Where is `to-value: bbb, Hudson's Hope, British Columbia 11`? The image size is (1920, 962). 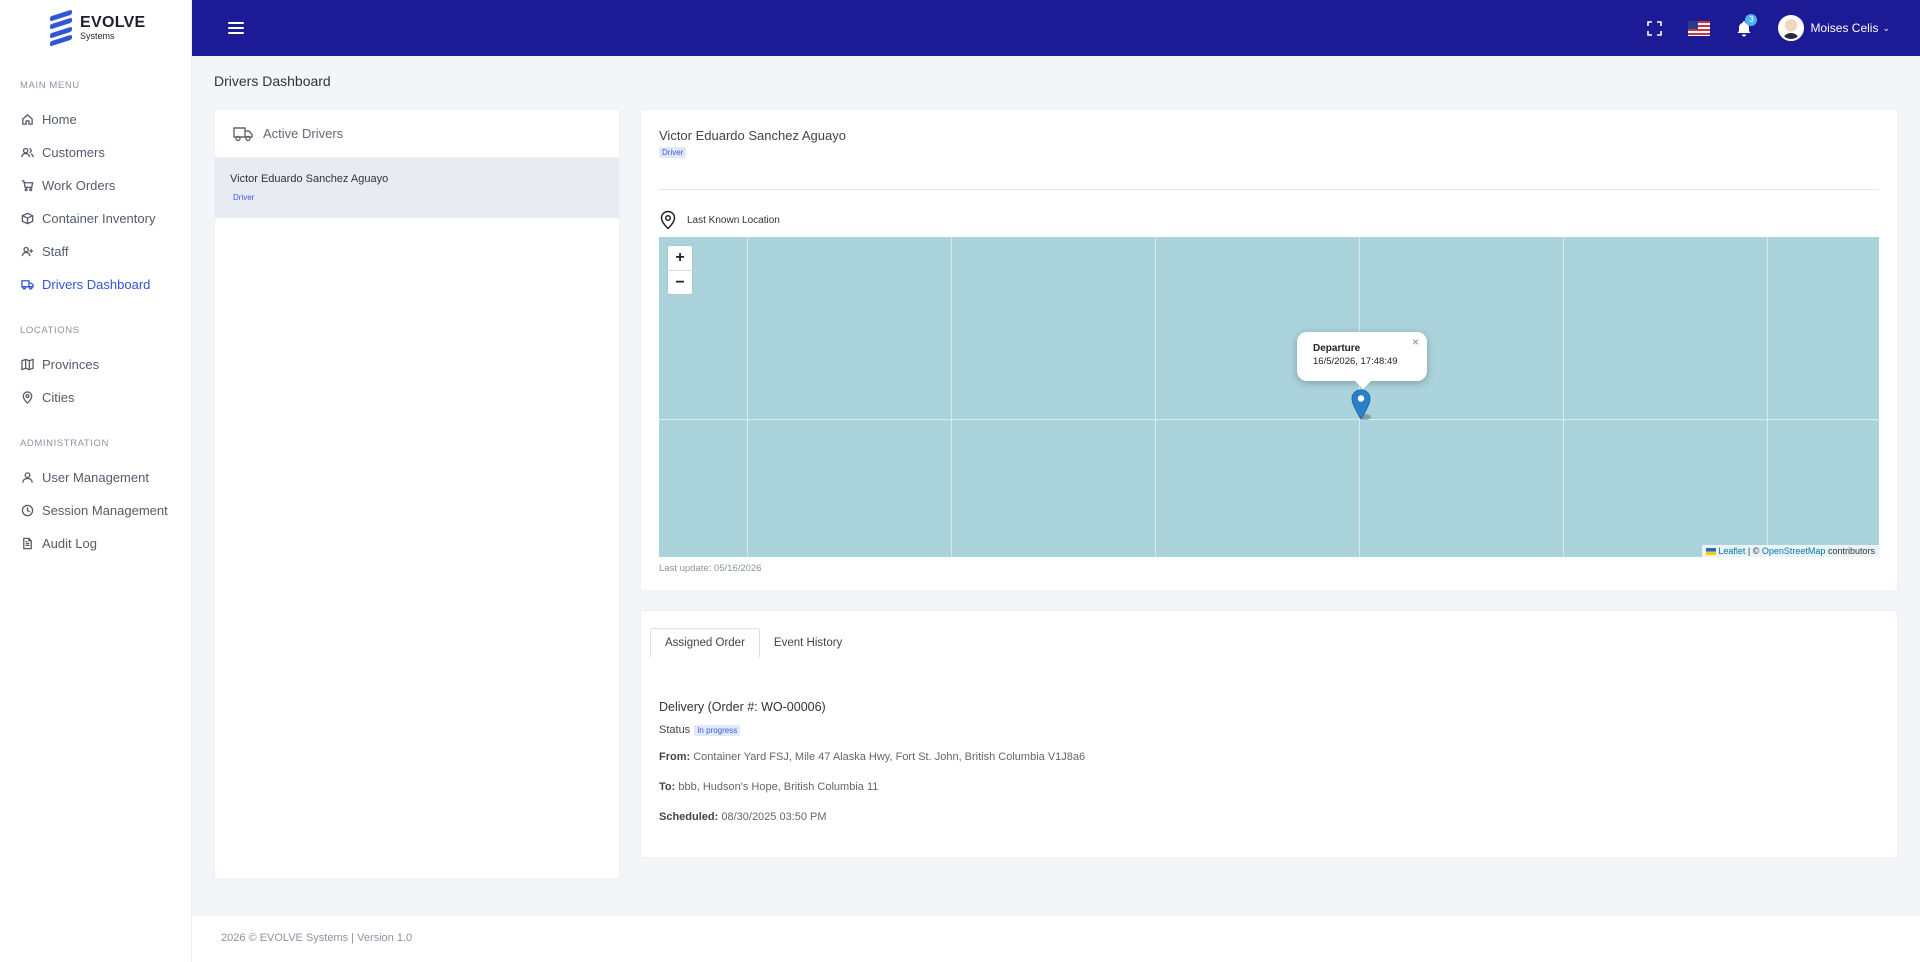 to-value: bbb, Hudson's Hope, British Columbia 11 is located at coordinates (778, 787).